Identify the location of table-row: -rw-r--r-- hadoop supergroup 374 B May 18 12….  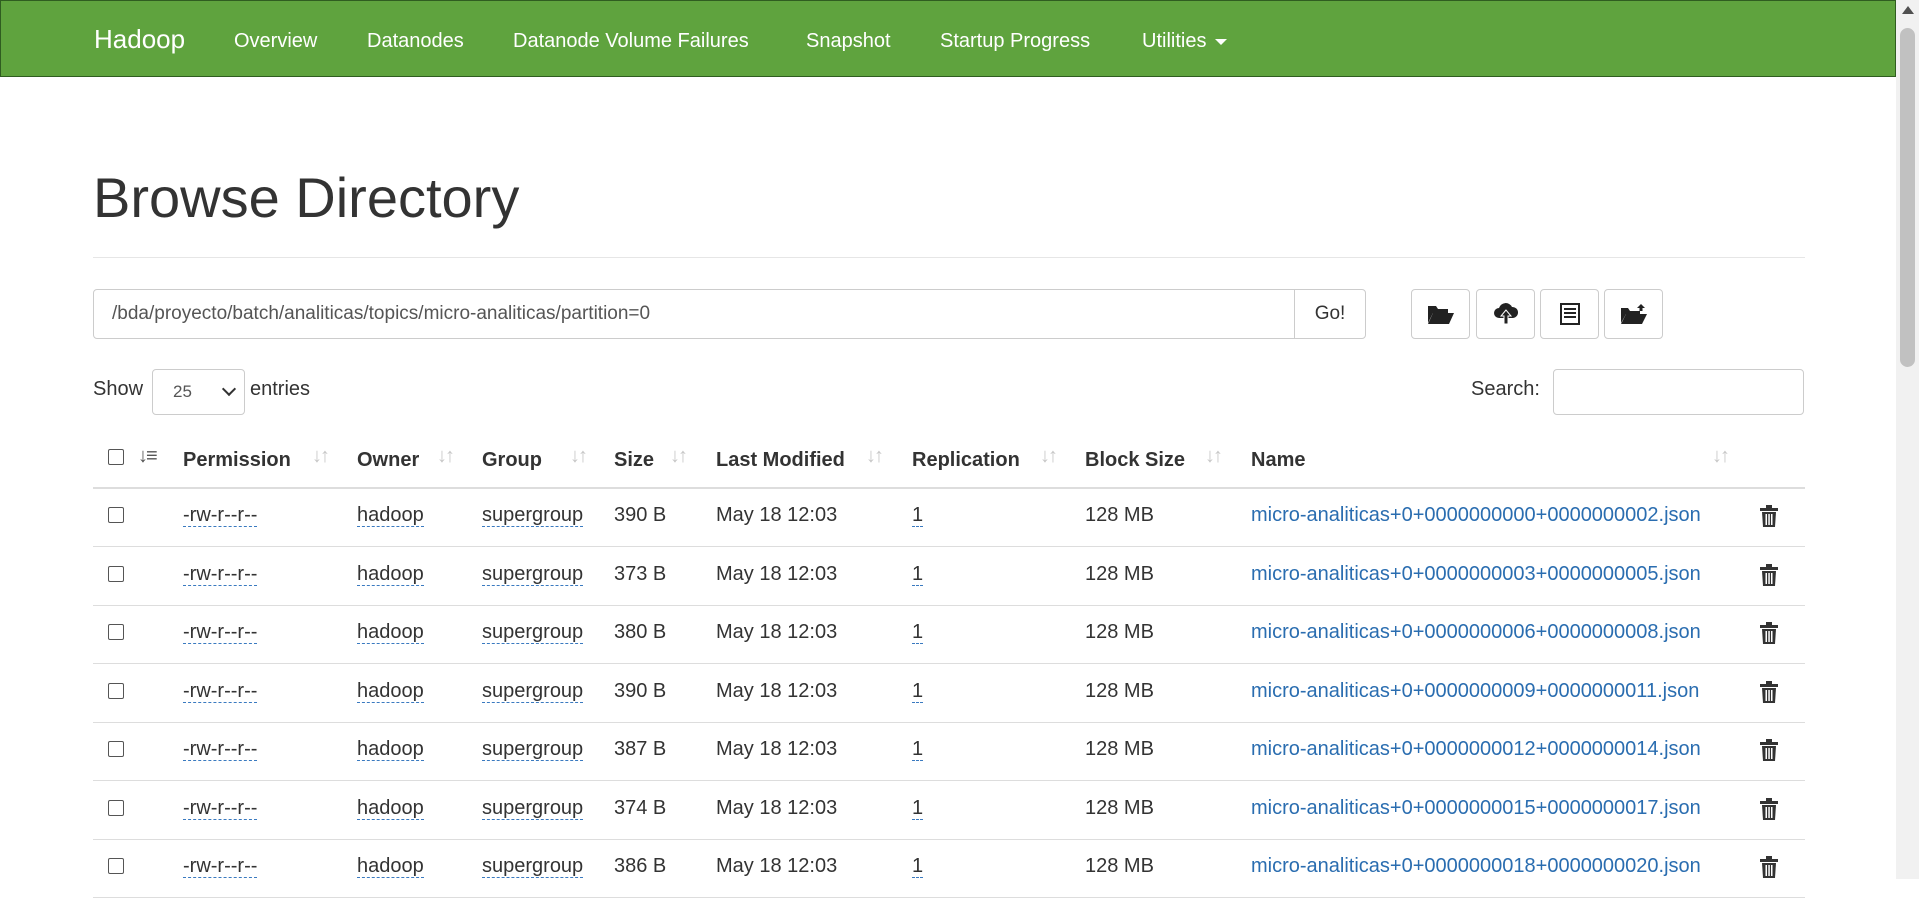
(949, 811).